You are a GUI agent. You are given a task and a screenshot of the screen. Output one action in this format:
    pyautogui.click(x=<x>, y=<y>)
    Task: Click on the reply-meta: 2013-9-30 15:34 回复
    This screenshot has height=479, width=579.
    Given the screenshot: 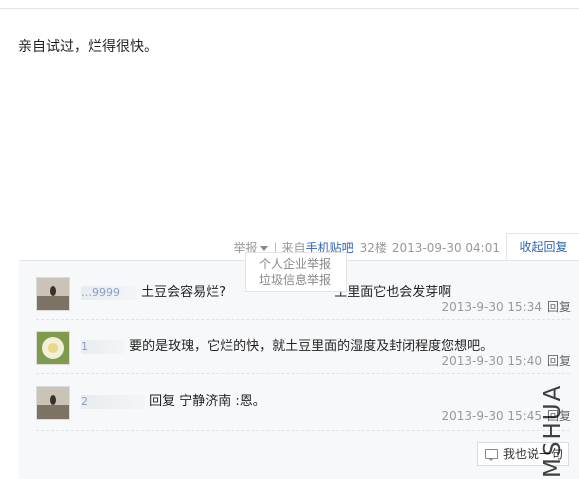 What is the action you would take?
    pyautogui.click(x=506, y=306)
    